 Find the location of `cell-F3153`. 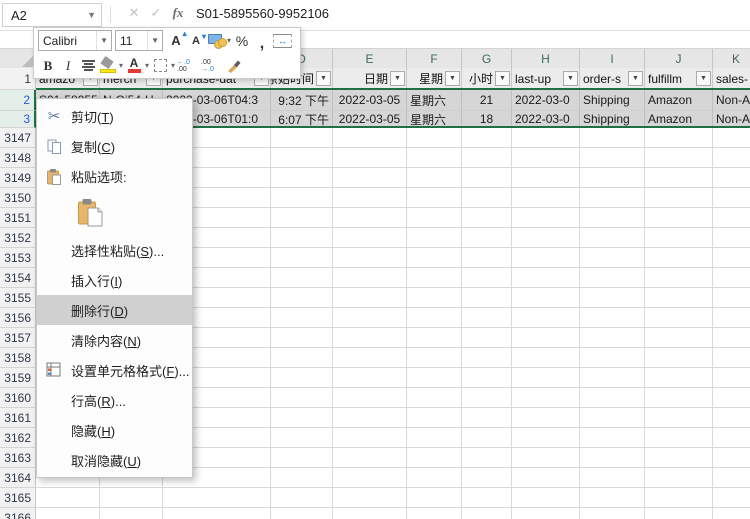

cell-F3153 is located at coordinates (434, 258).